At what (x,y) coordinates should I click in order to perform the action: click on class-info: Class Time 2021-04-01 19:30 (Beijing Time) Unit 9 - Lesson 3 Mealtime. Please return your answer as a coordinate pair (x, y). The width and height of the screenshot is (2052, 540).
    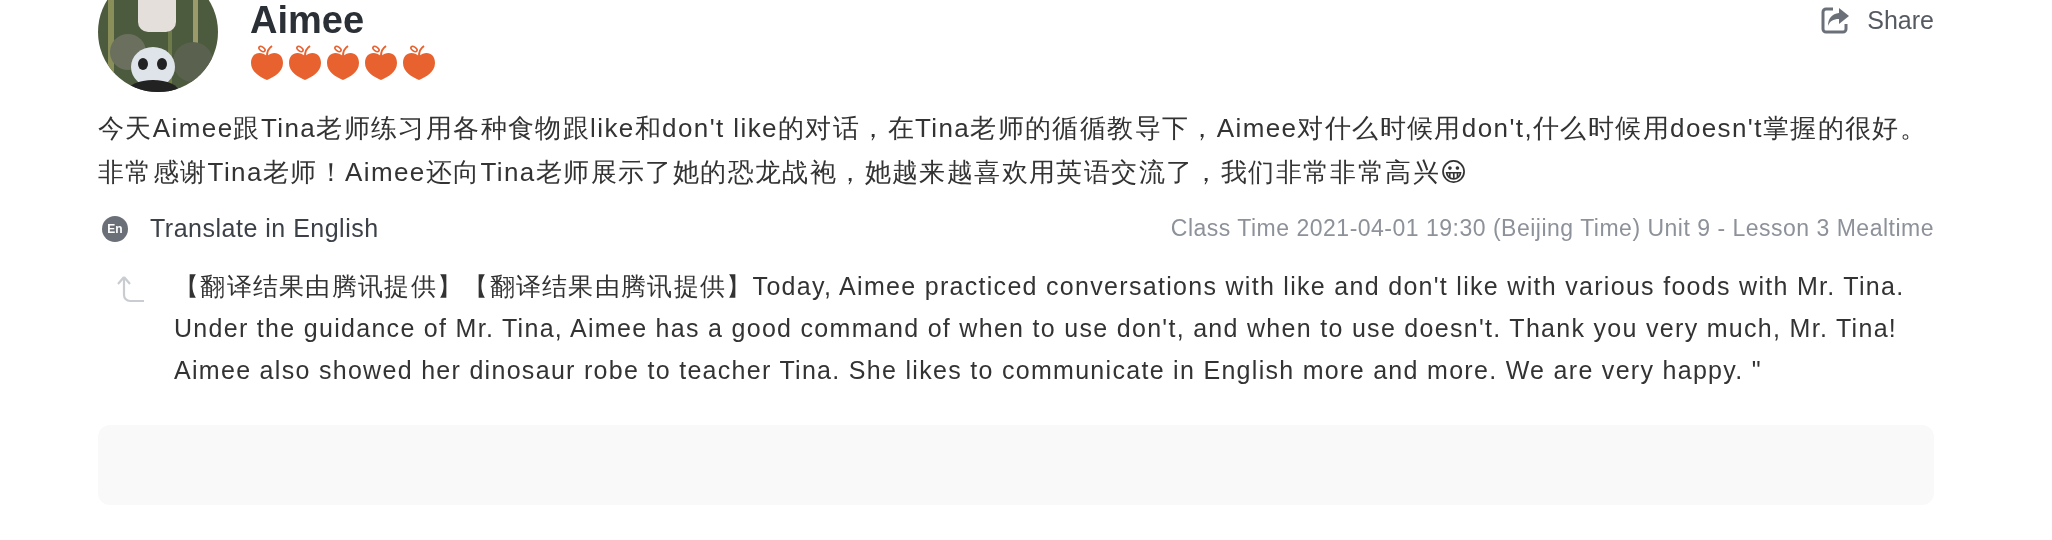
    Looking at the image, I should click on (1552, 228).